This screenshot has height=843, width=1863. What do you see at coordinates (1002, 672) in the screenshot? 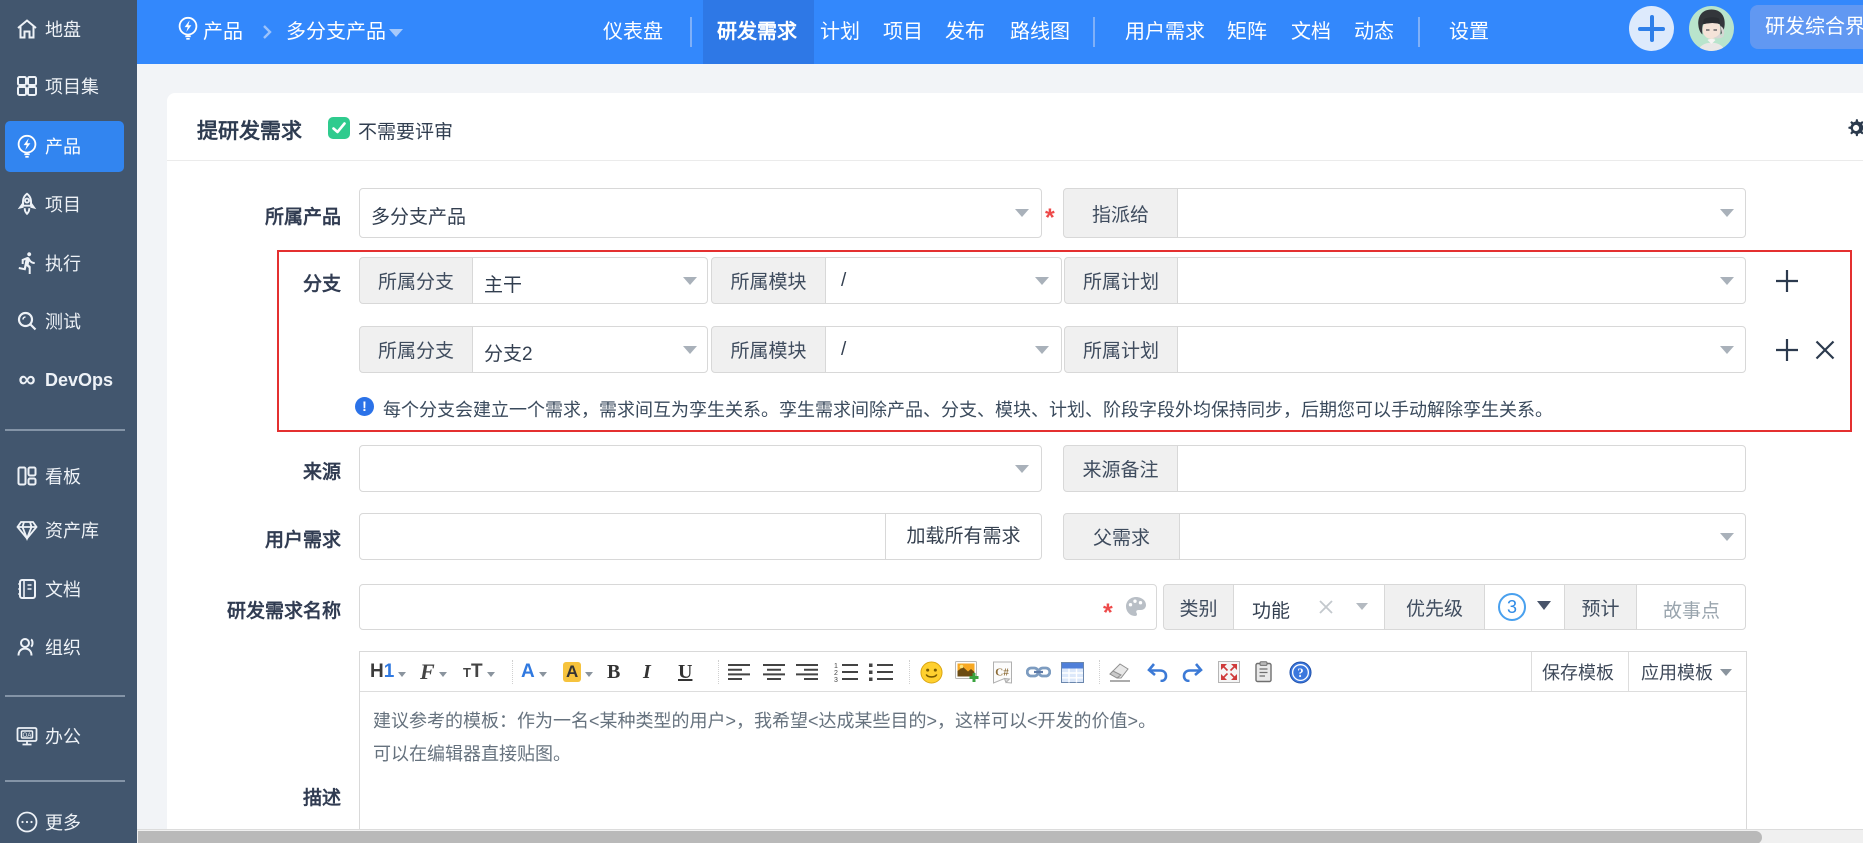
I see `svg-text: C#` at bounding box center [1002, 672].